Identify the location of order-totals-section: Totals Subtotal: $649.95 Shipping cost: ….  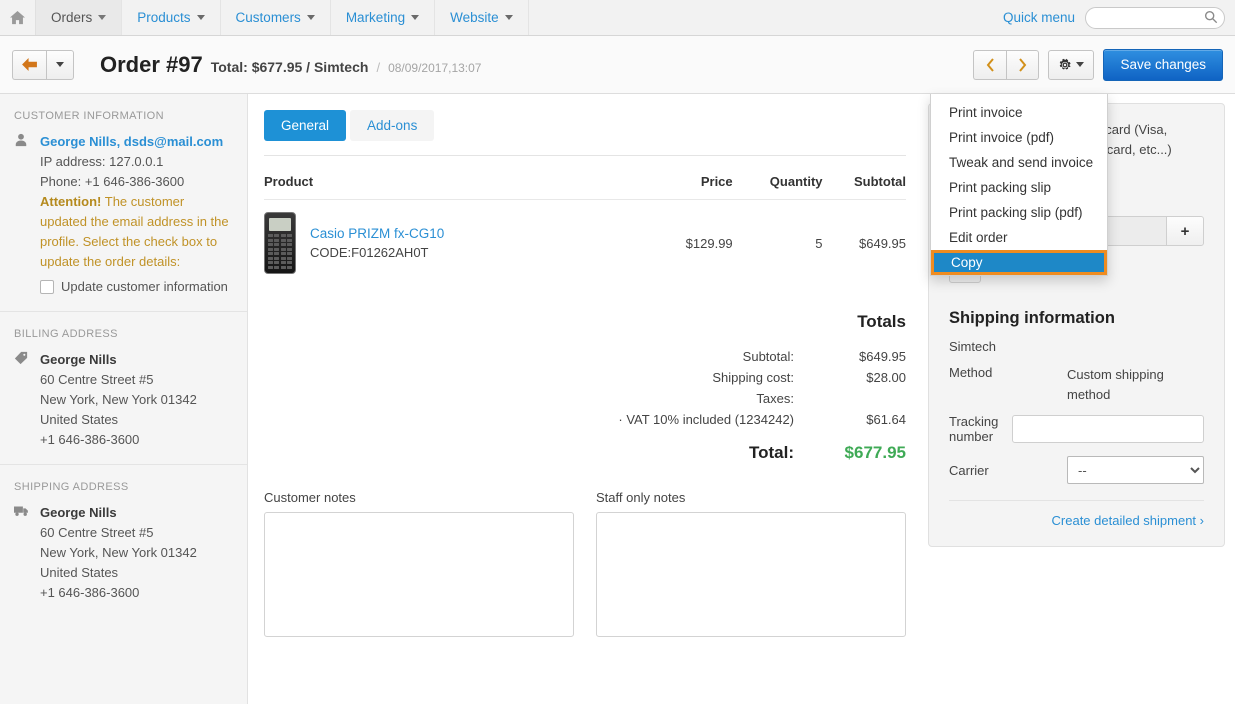
(585, 389).